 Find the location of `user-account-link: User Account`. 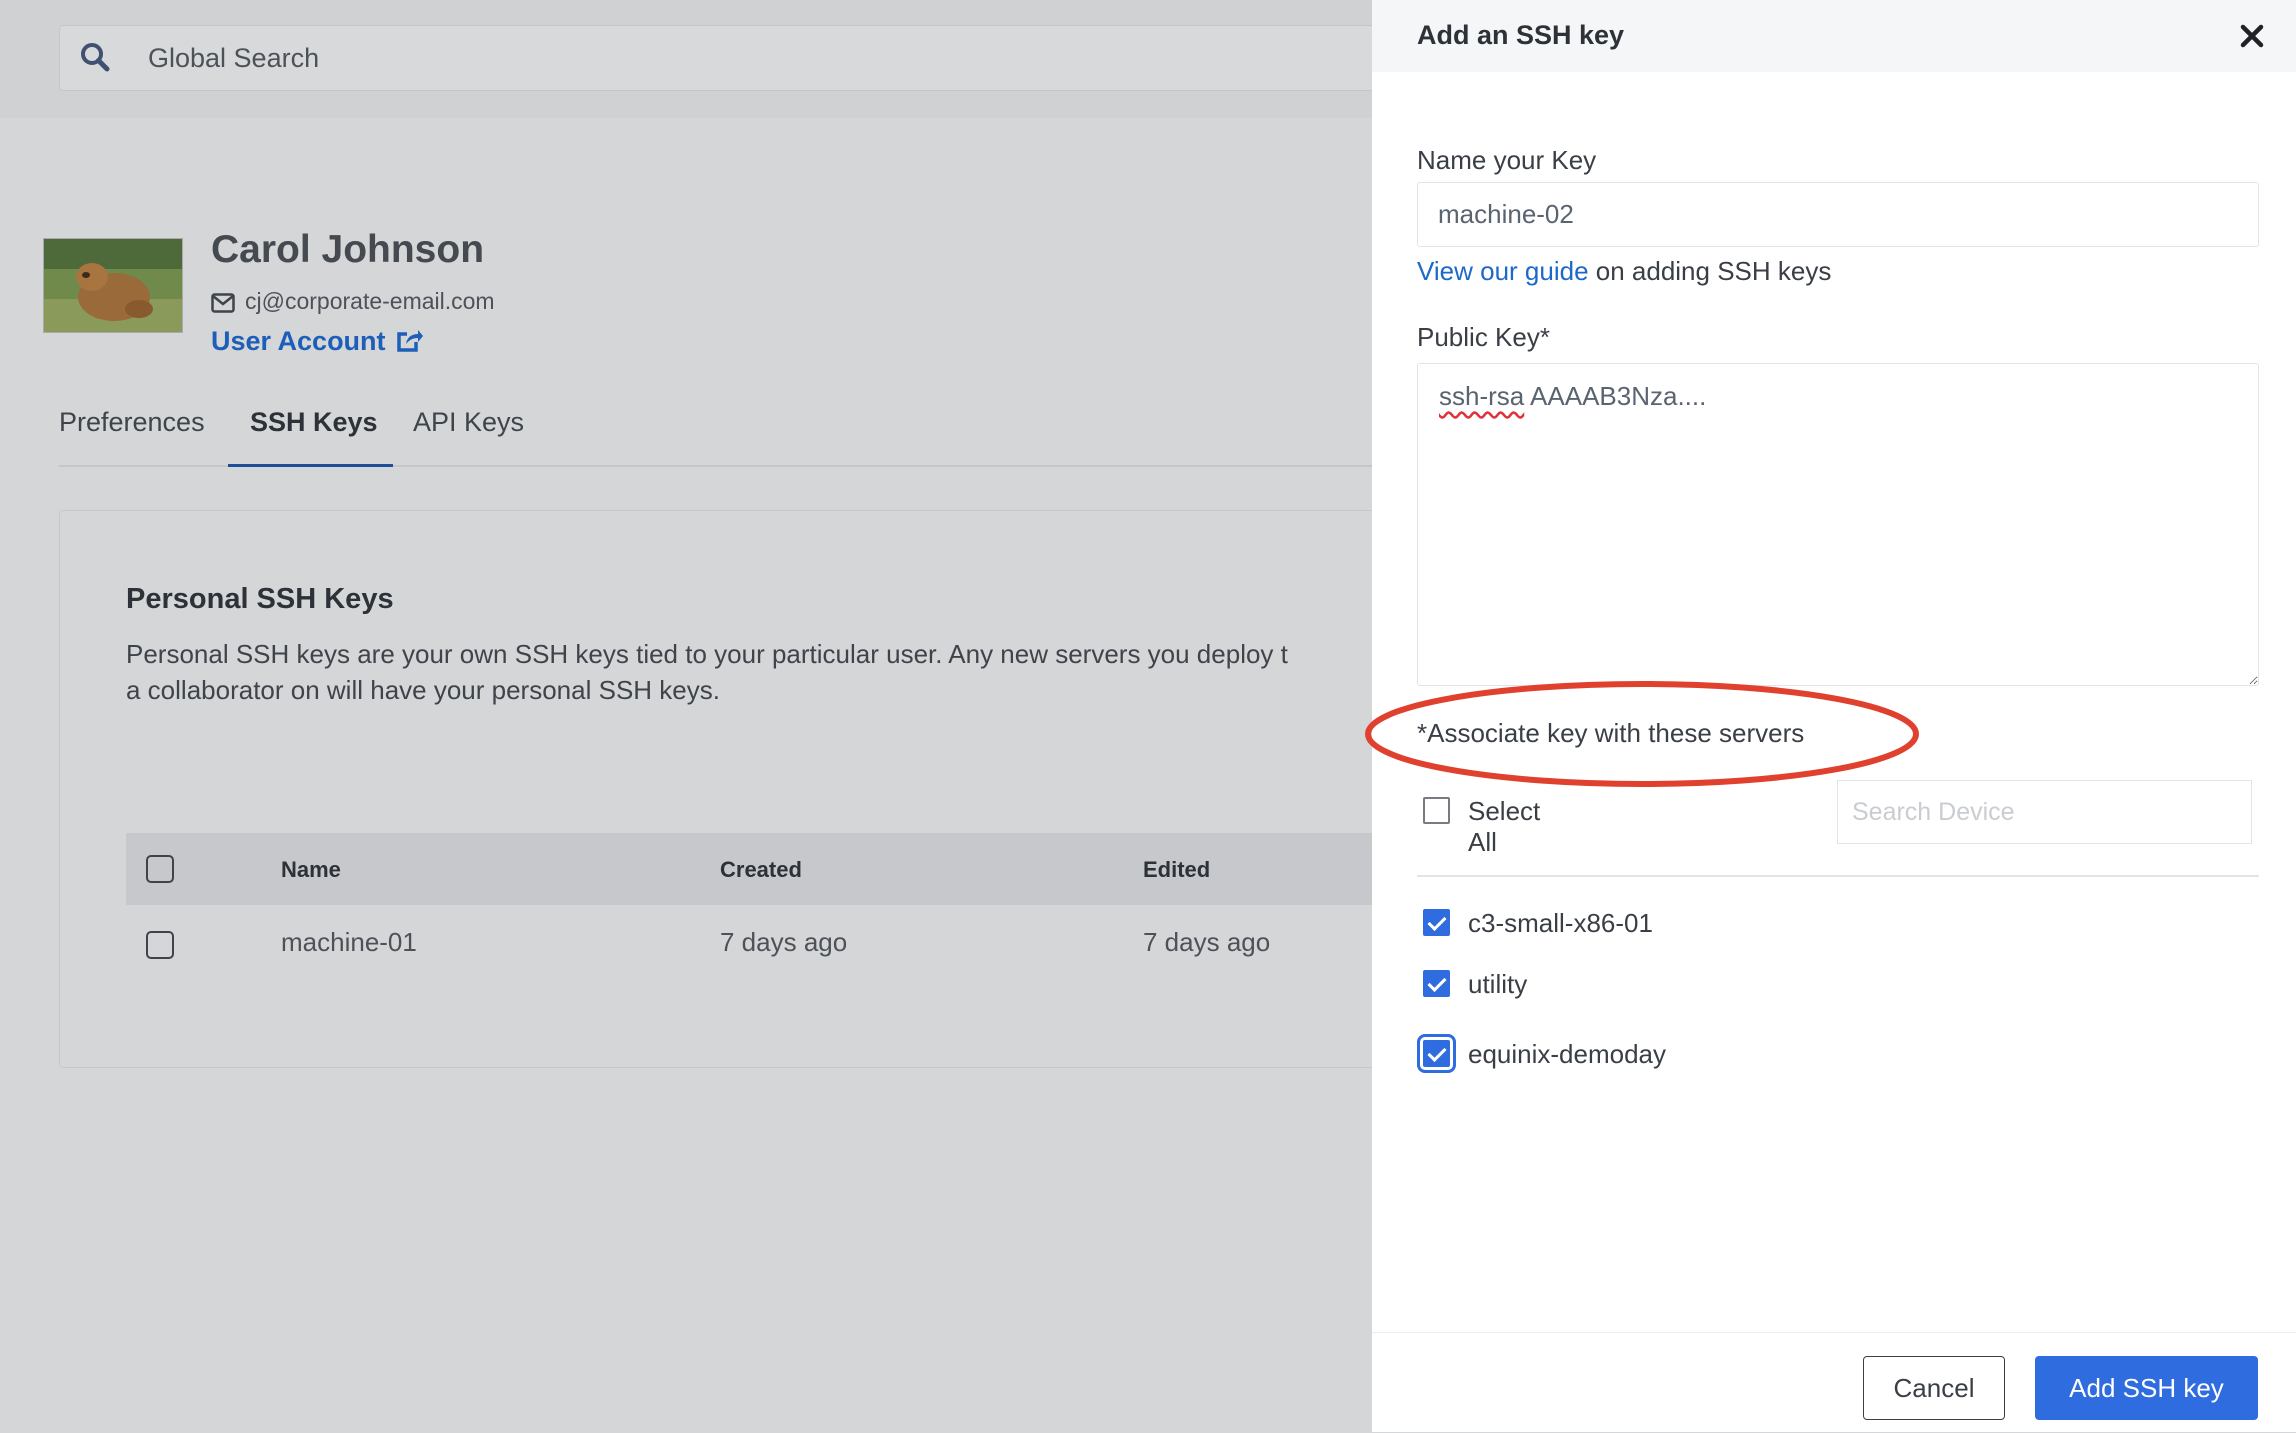

user-account-link: User Account is located at coordinates (317, 341).